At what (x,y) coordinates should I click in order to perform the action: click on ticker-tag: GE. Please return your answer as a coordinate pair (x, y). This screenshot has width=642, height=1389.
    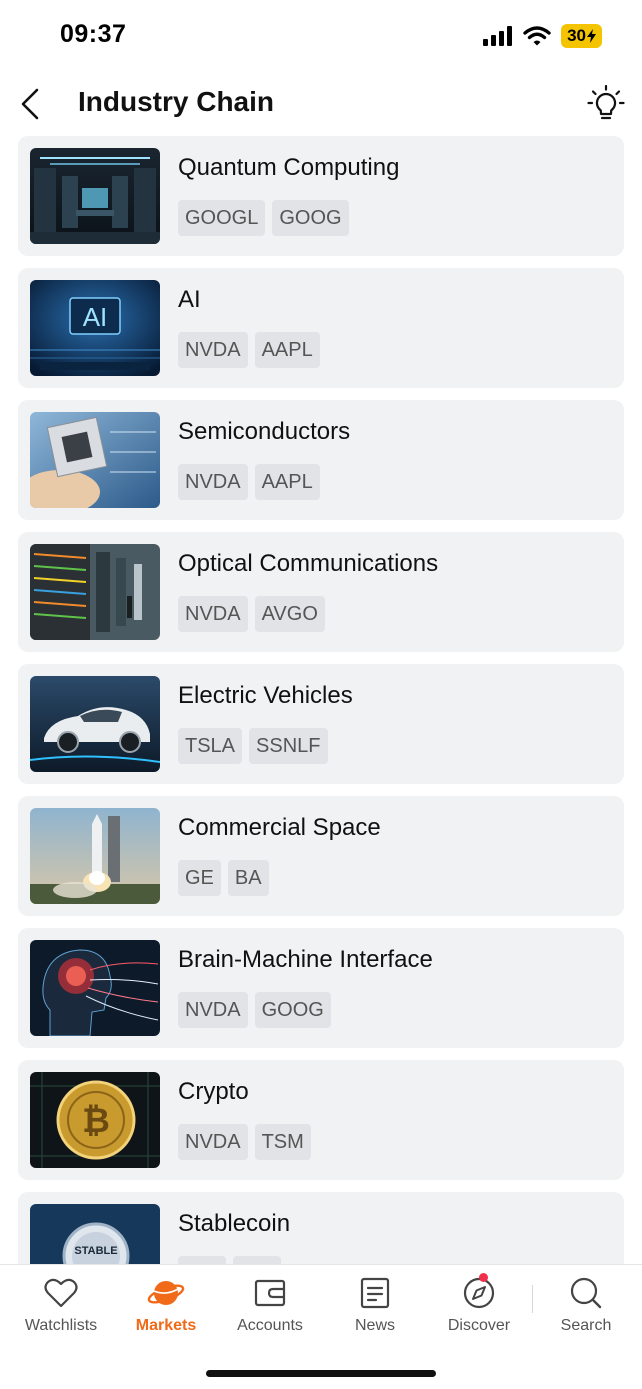
    Looking at the image, I should click on (199, 878).